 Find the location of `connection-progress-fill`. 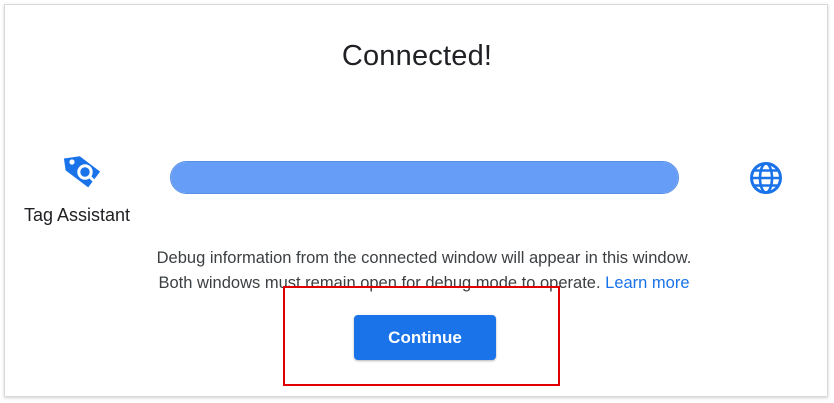

connection-progress-fill is located at coordinates (424, 177).